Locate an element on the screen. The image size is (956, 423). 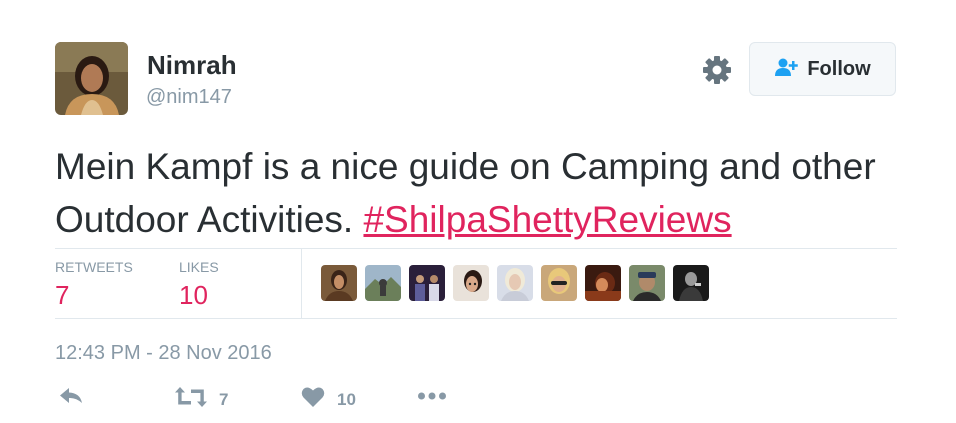
retweet-button: 7 is located at coordinates (201, 399).